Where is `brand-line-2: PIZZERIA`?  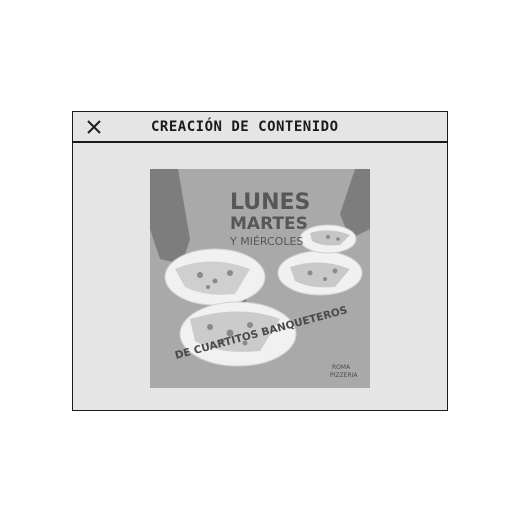
brand-line-2: PIZZERIA is located at coordinates (344, 375).